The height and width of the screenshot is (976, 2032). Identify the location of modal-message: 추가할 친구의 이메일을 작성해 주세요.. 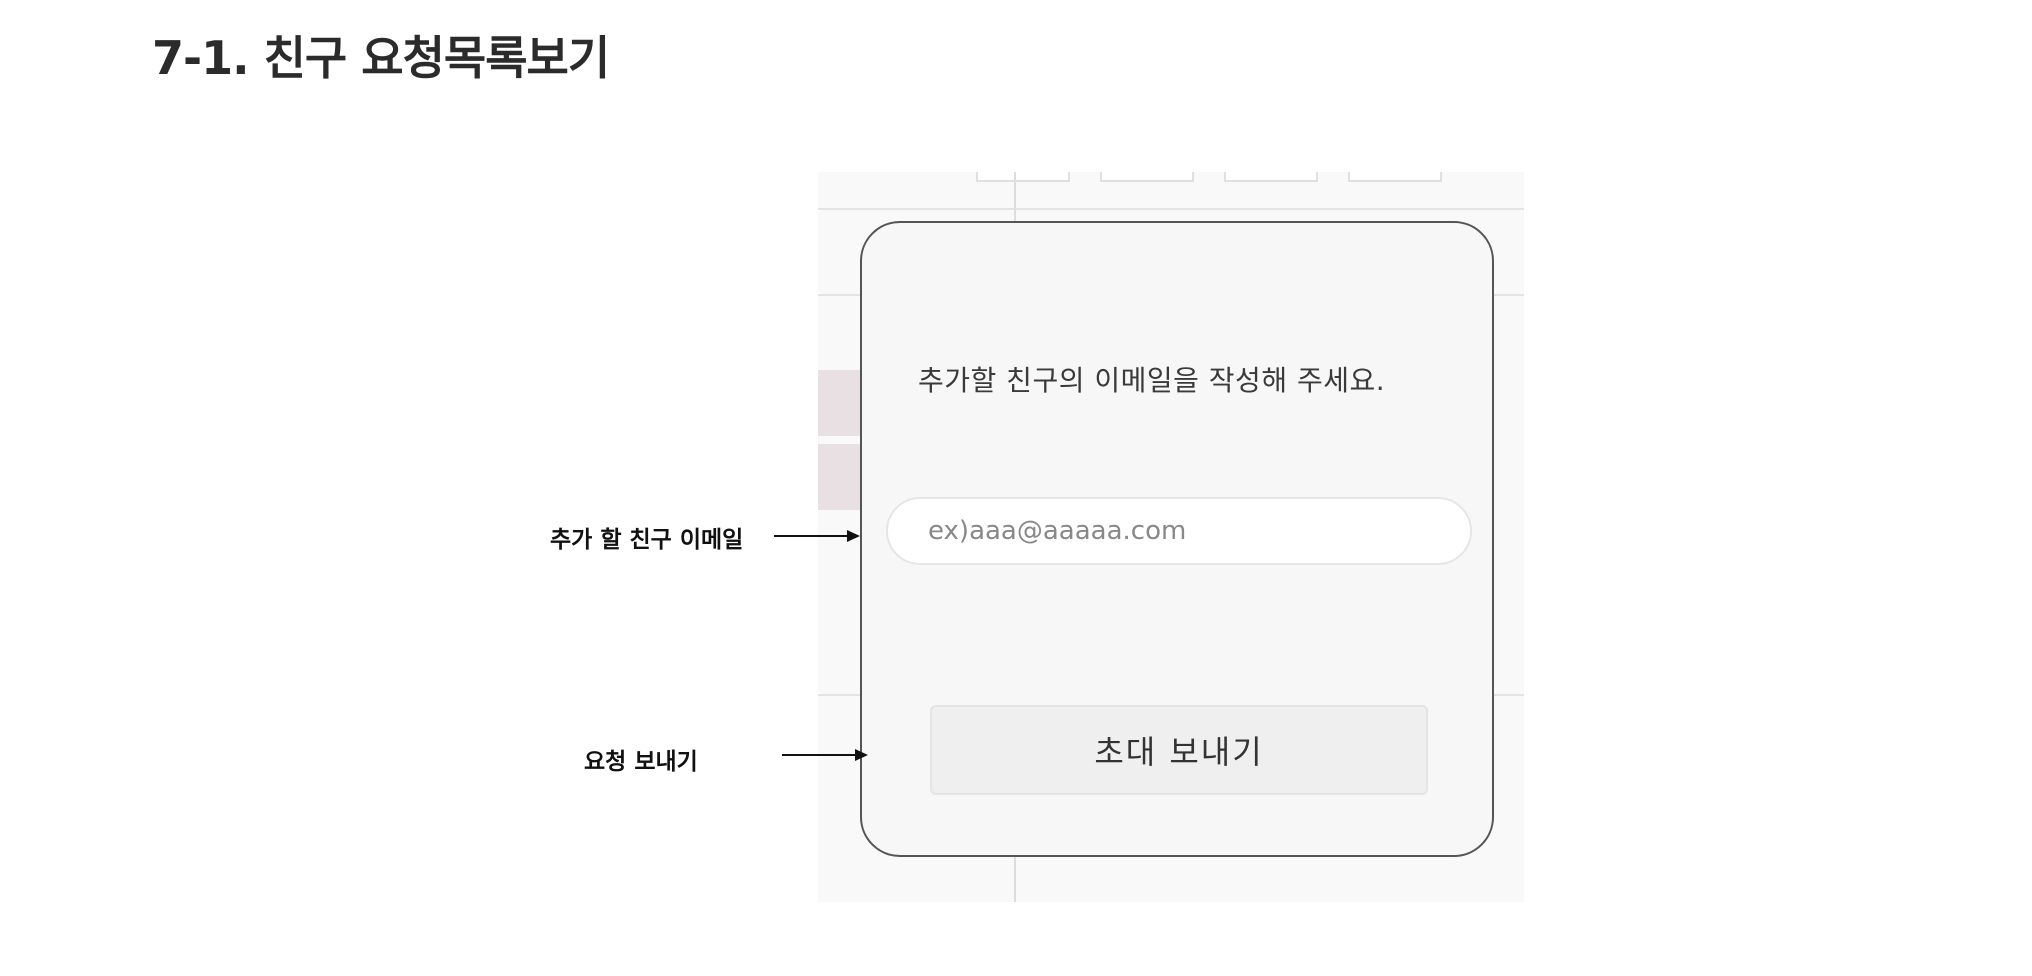
(1152, 380).